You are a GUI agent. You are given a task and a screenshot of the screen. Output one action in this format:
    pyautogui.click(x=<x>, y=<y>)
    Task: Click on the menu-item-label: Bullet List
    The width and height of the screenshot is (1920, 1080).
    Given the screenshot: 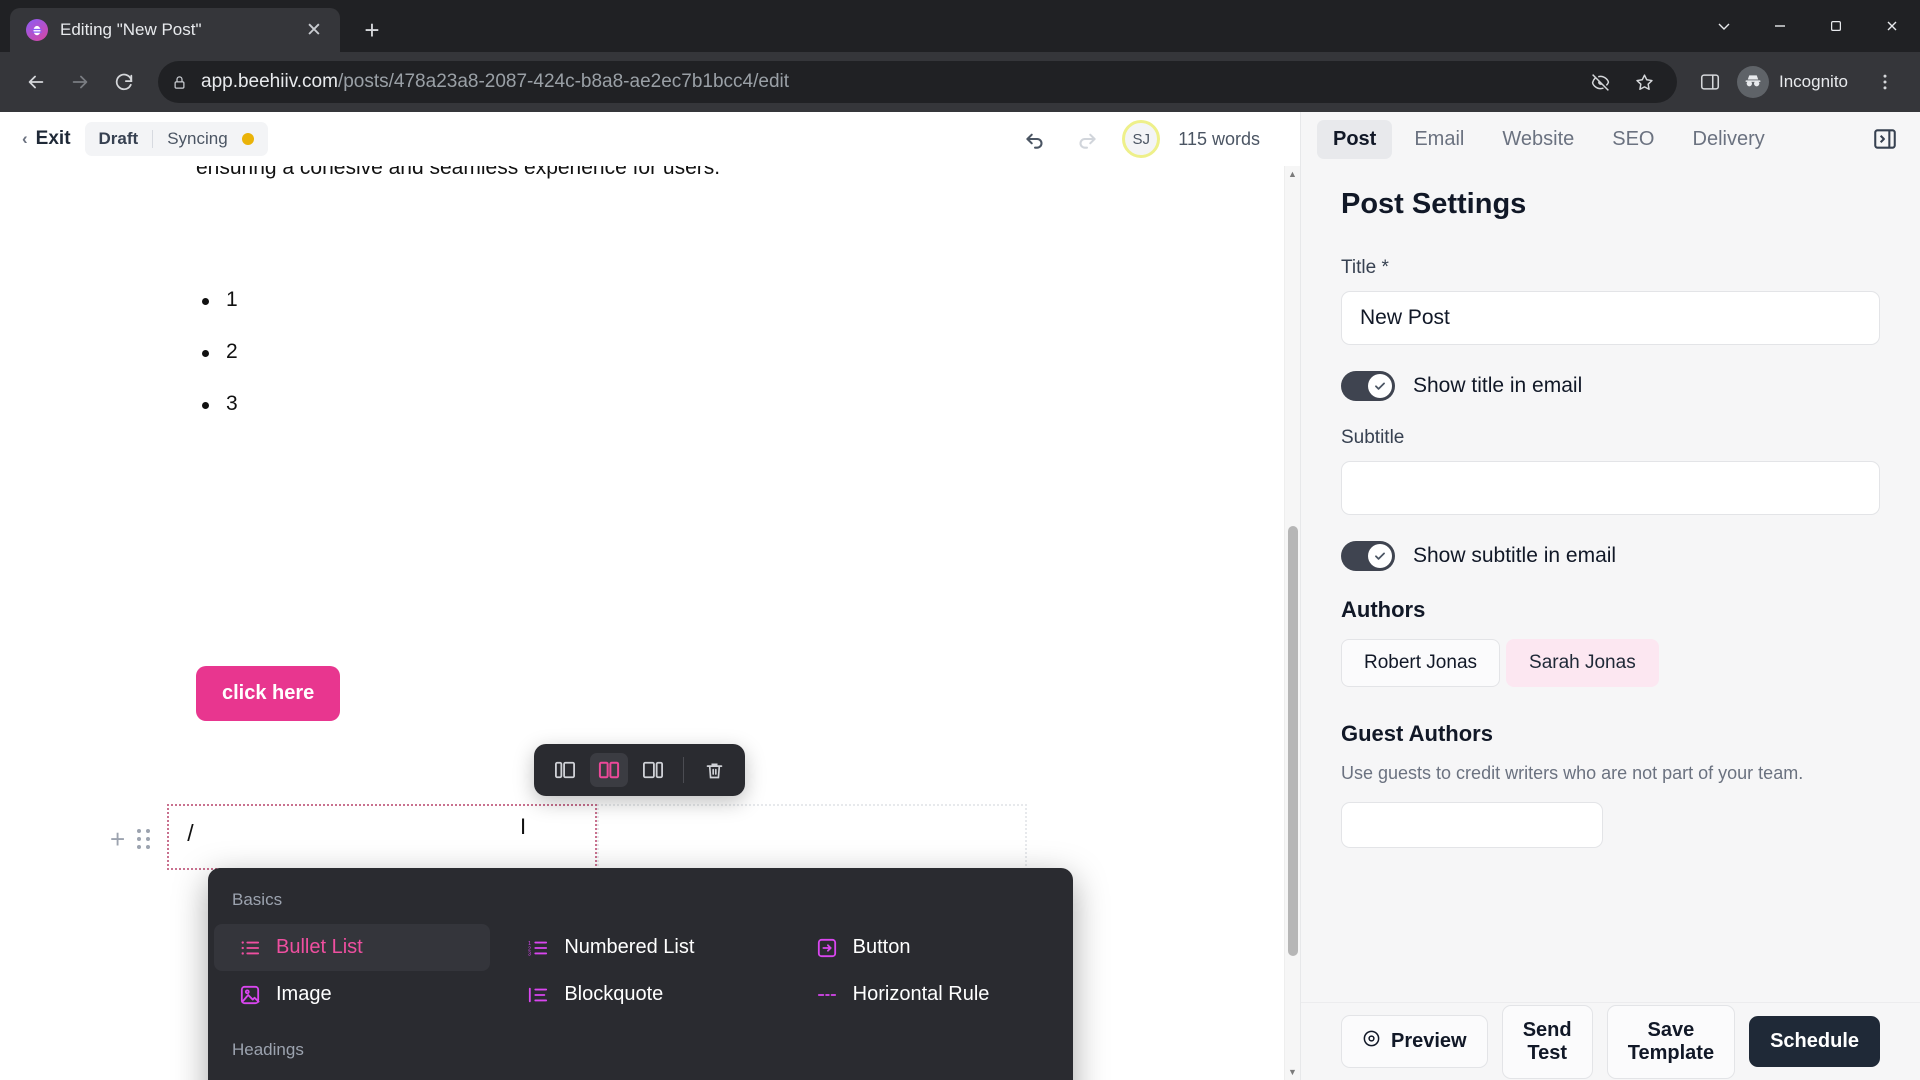 What is the action you would take?
    pyautogui.click(x=319, y=947)
    